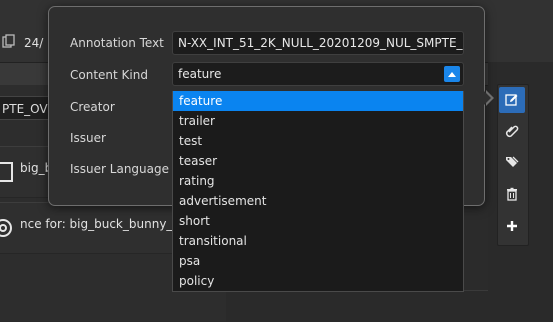  Describe the element at coordinates (318, 261) in the screenshot. I see `option-psa: psa` at that location.